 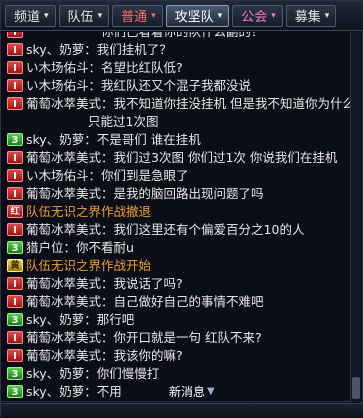 I want to click on chat-line: I 葡萄冰萃美式：自己做好自己的事情不难吧, so click(x=179, y=302).